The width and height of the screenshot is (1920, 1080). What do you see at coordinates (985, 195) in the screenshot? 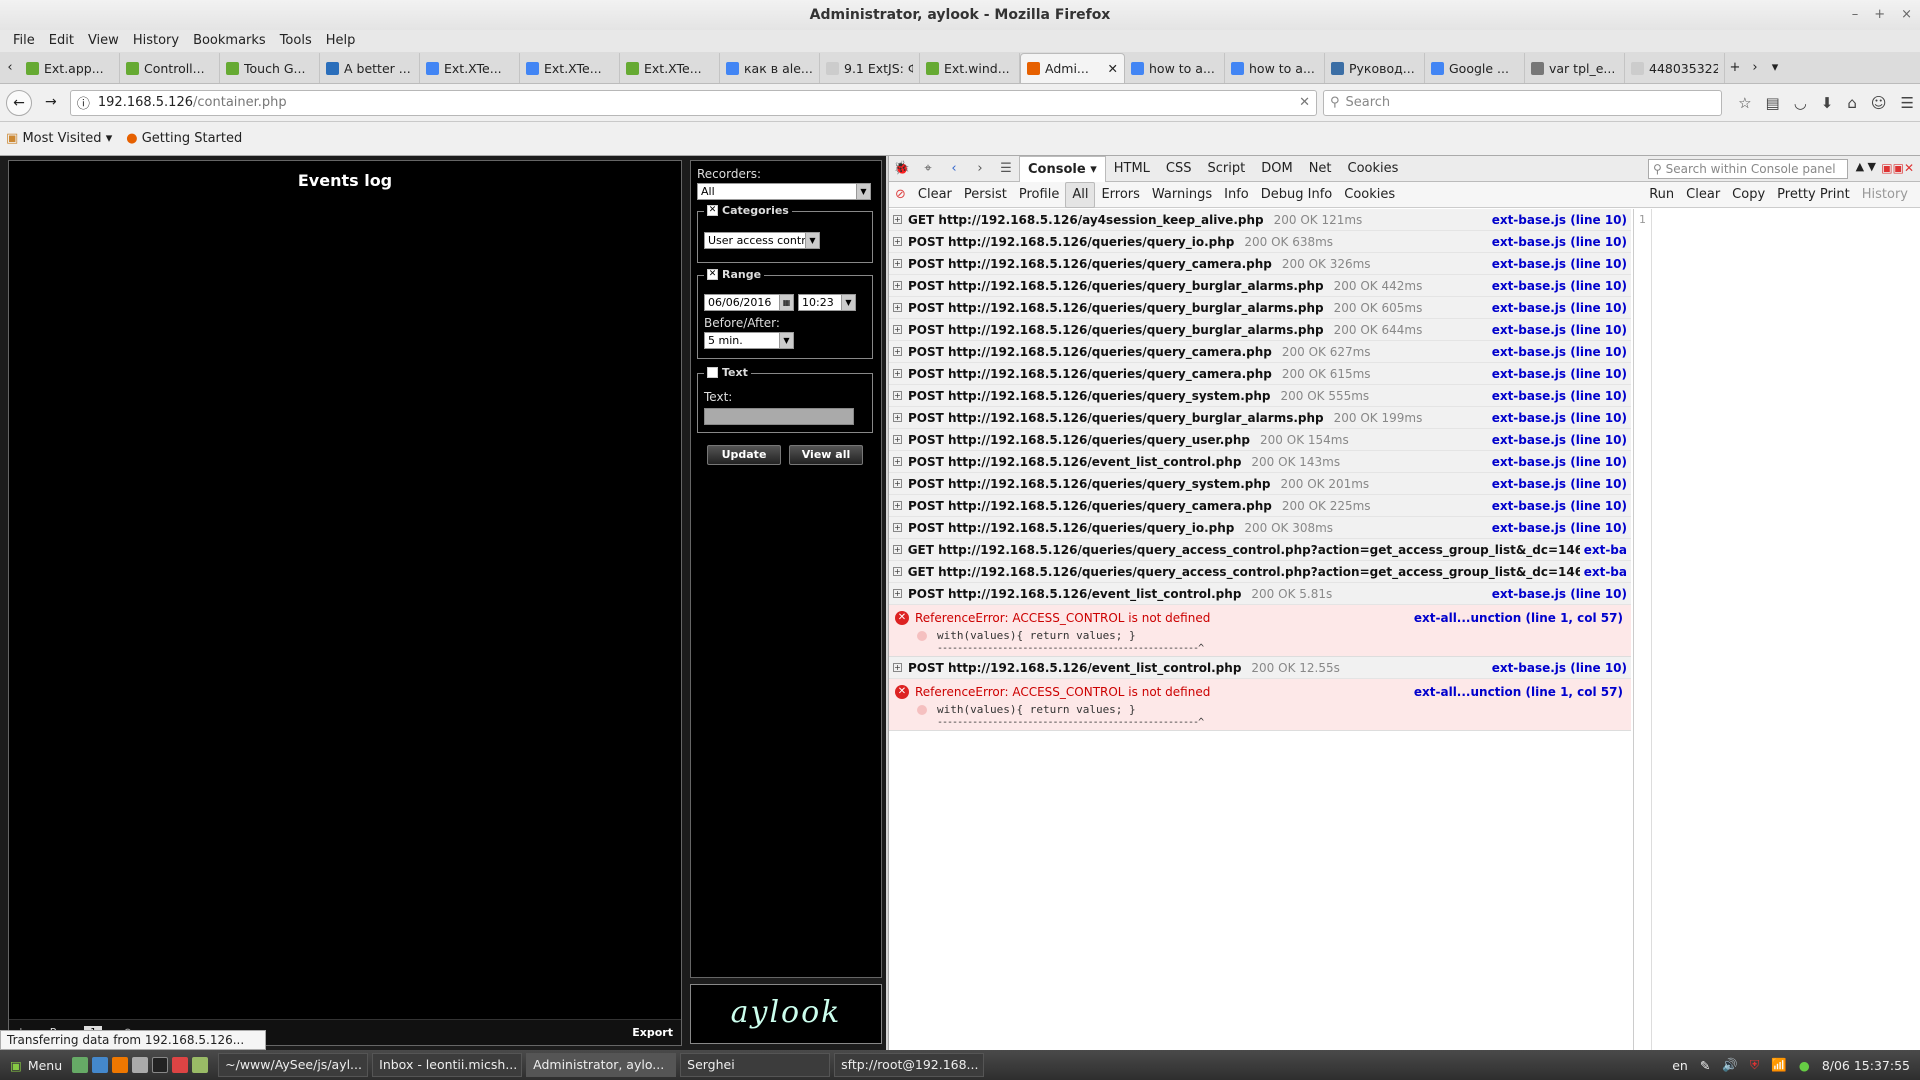
I see `persist-button: Persist` at bounding box center [985, 195].